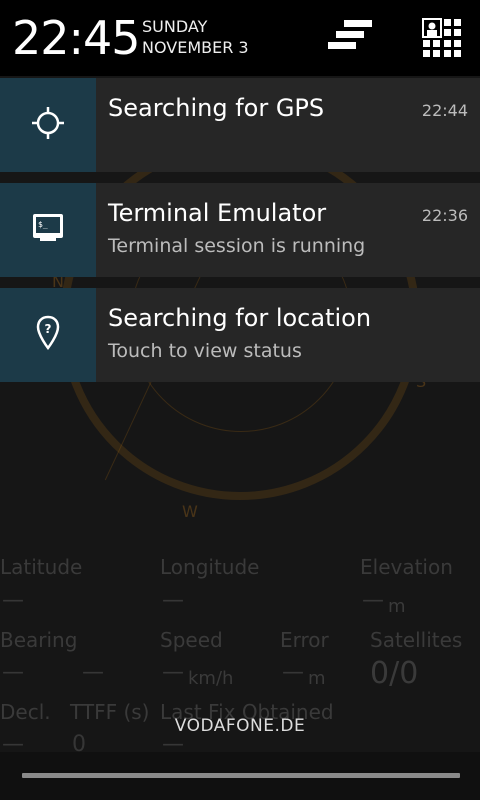 Image resolution: width=480 pixels, height=800 pixels. Describe the element at coordinates (394, 673) in the screenshot. I see `satellites-value: 0/0` at that location.